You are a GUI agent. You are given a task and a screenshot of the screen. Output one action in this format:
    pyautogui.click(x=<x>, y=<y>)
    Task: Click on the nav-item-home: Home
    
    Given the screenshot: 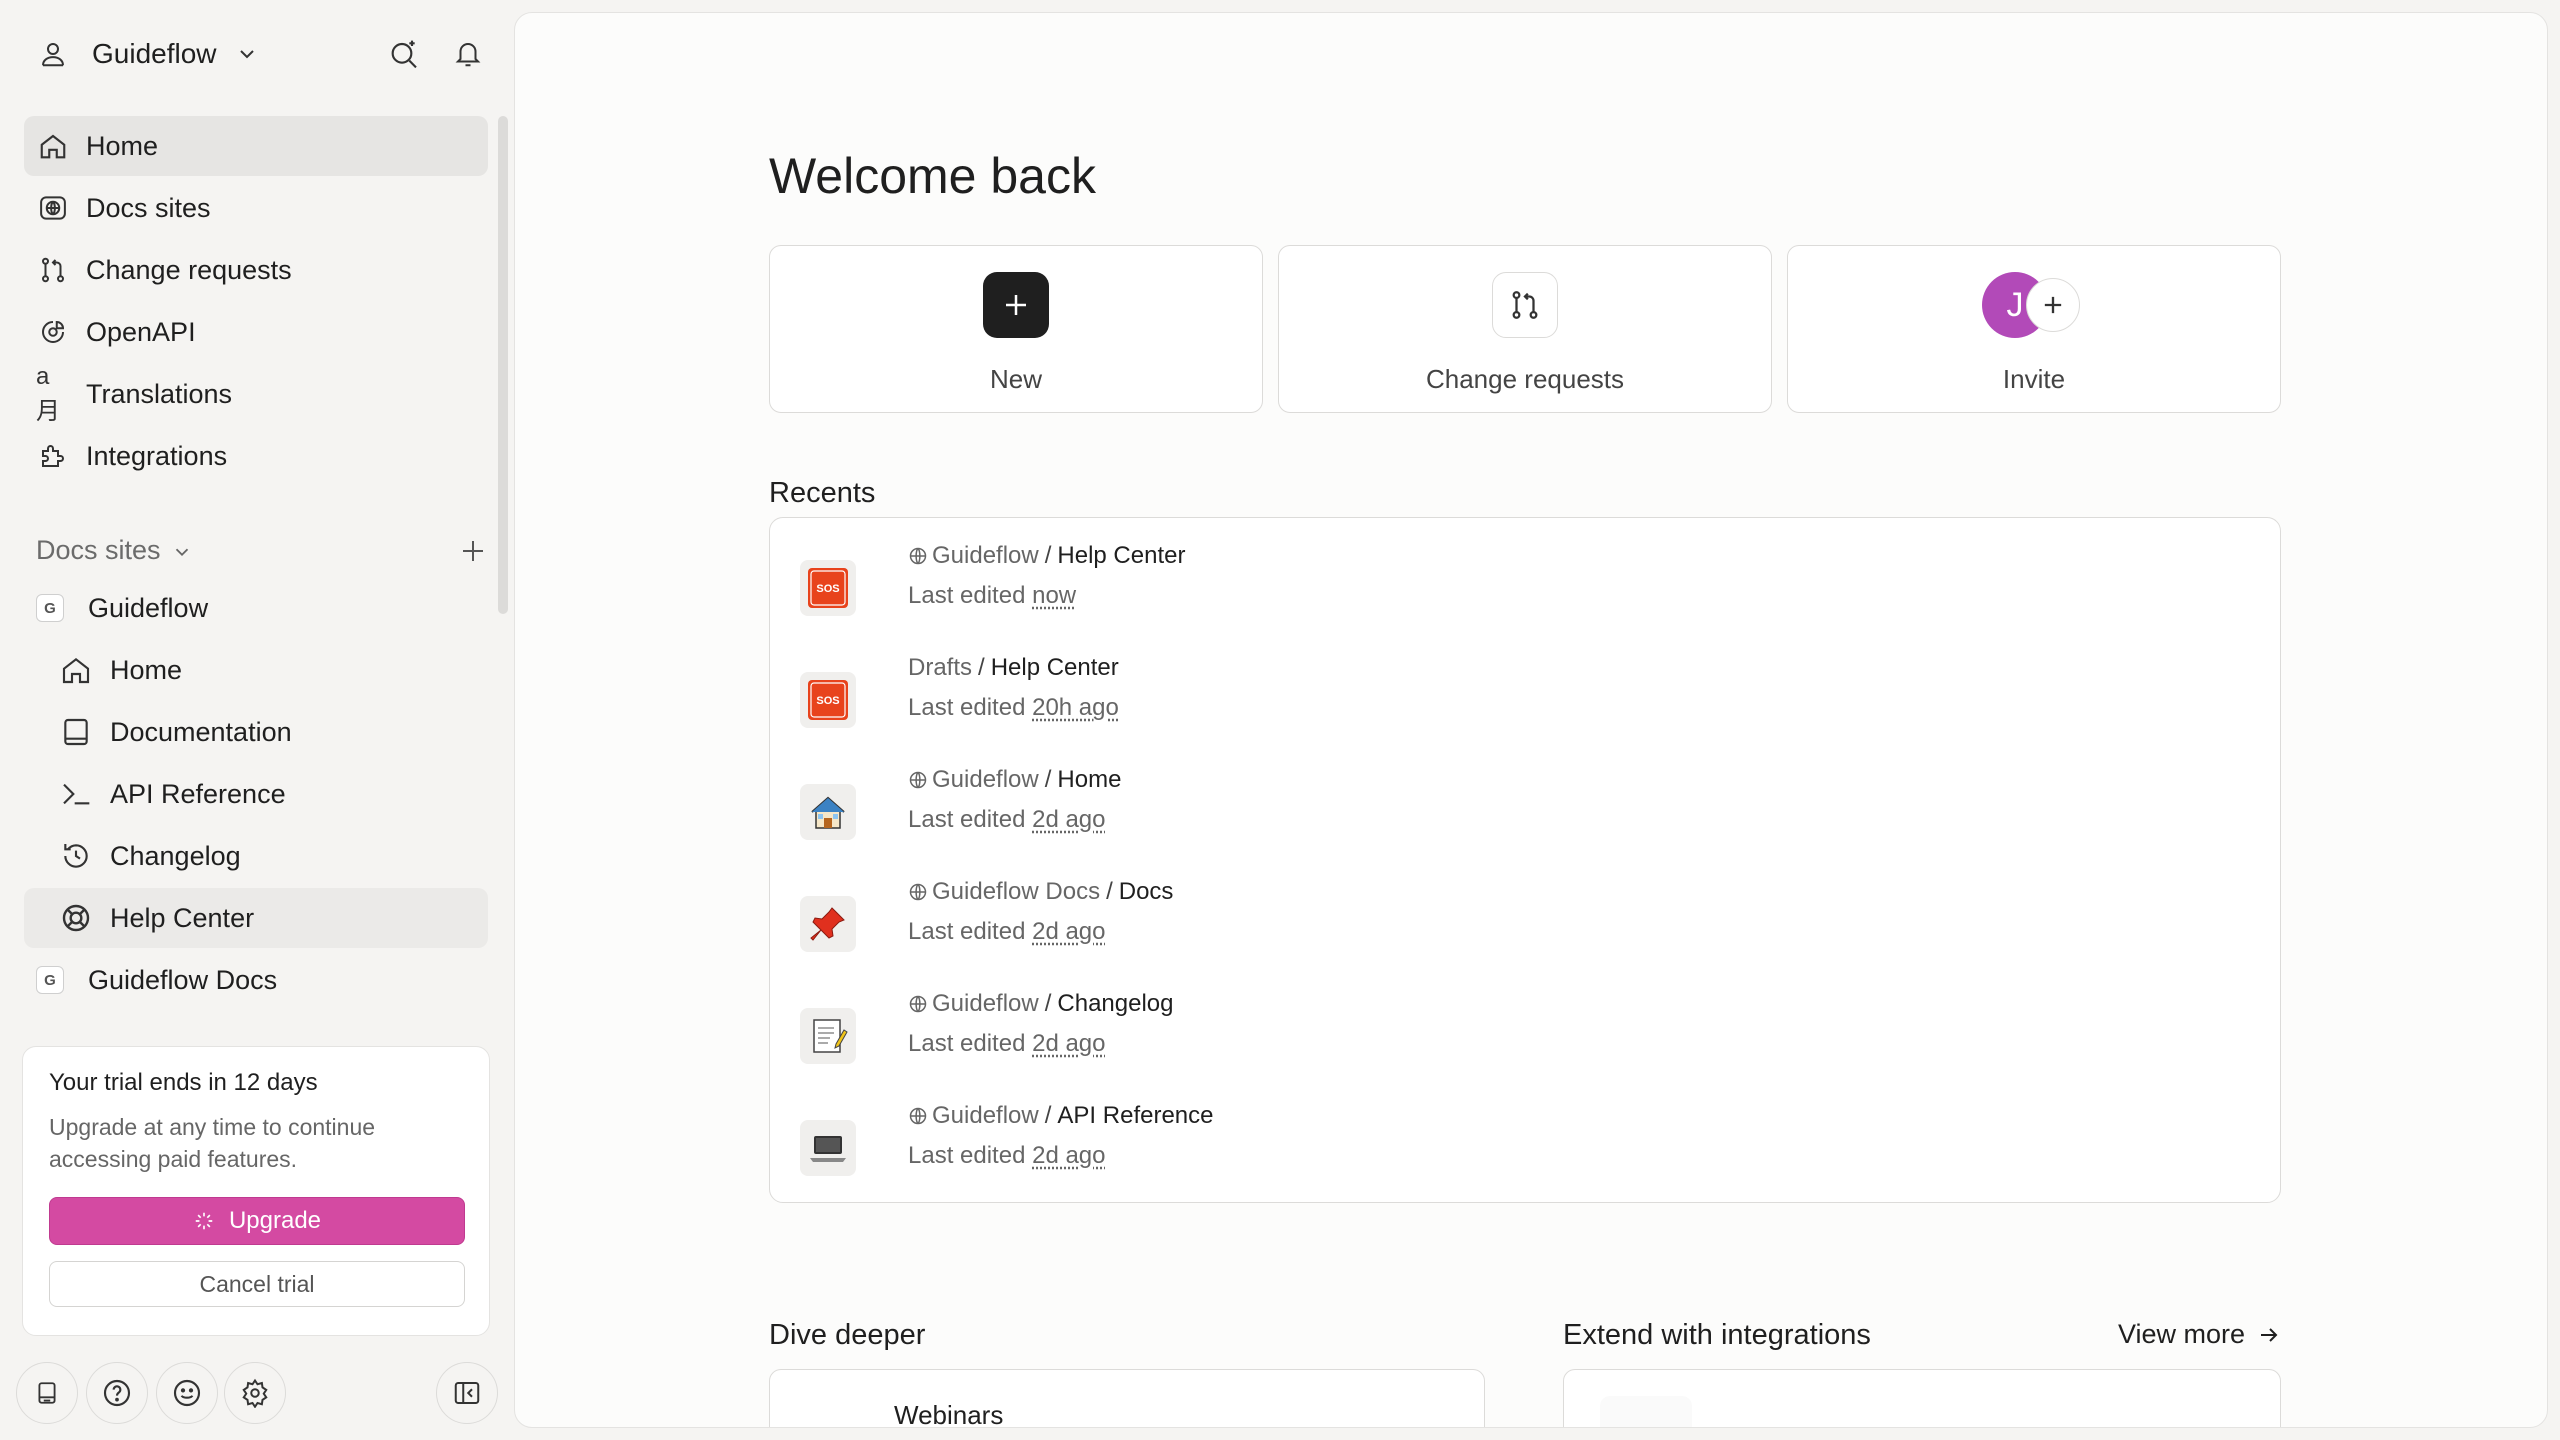 What is the action you would take?
    pyautogui.click(x=256, y=146)
    